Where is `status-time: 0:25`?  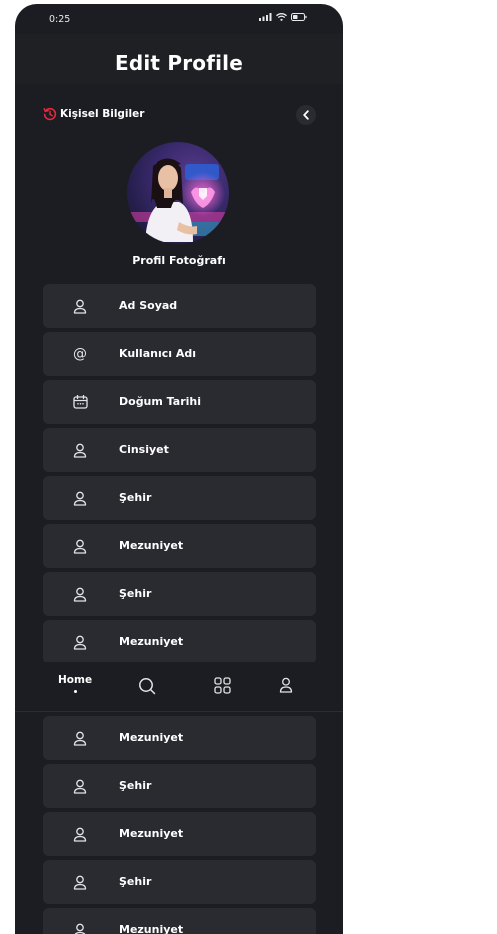 status-time: 0:25 is located at coordinates (60, 19).